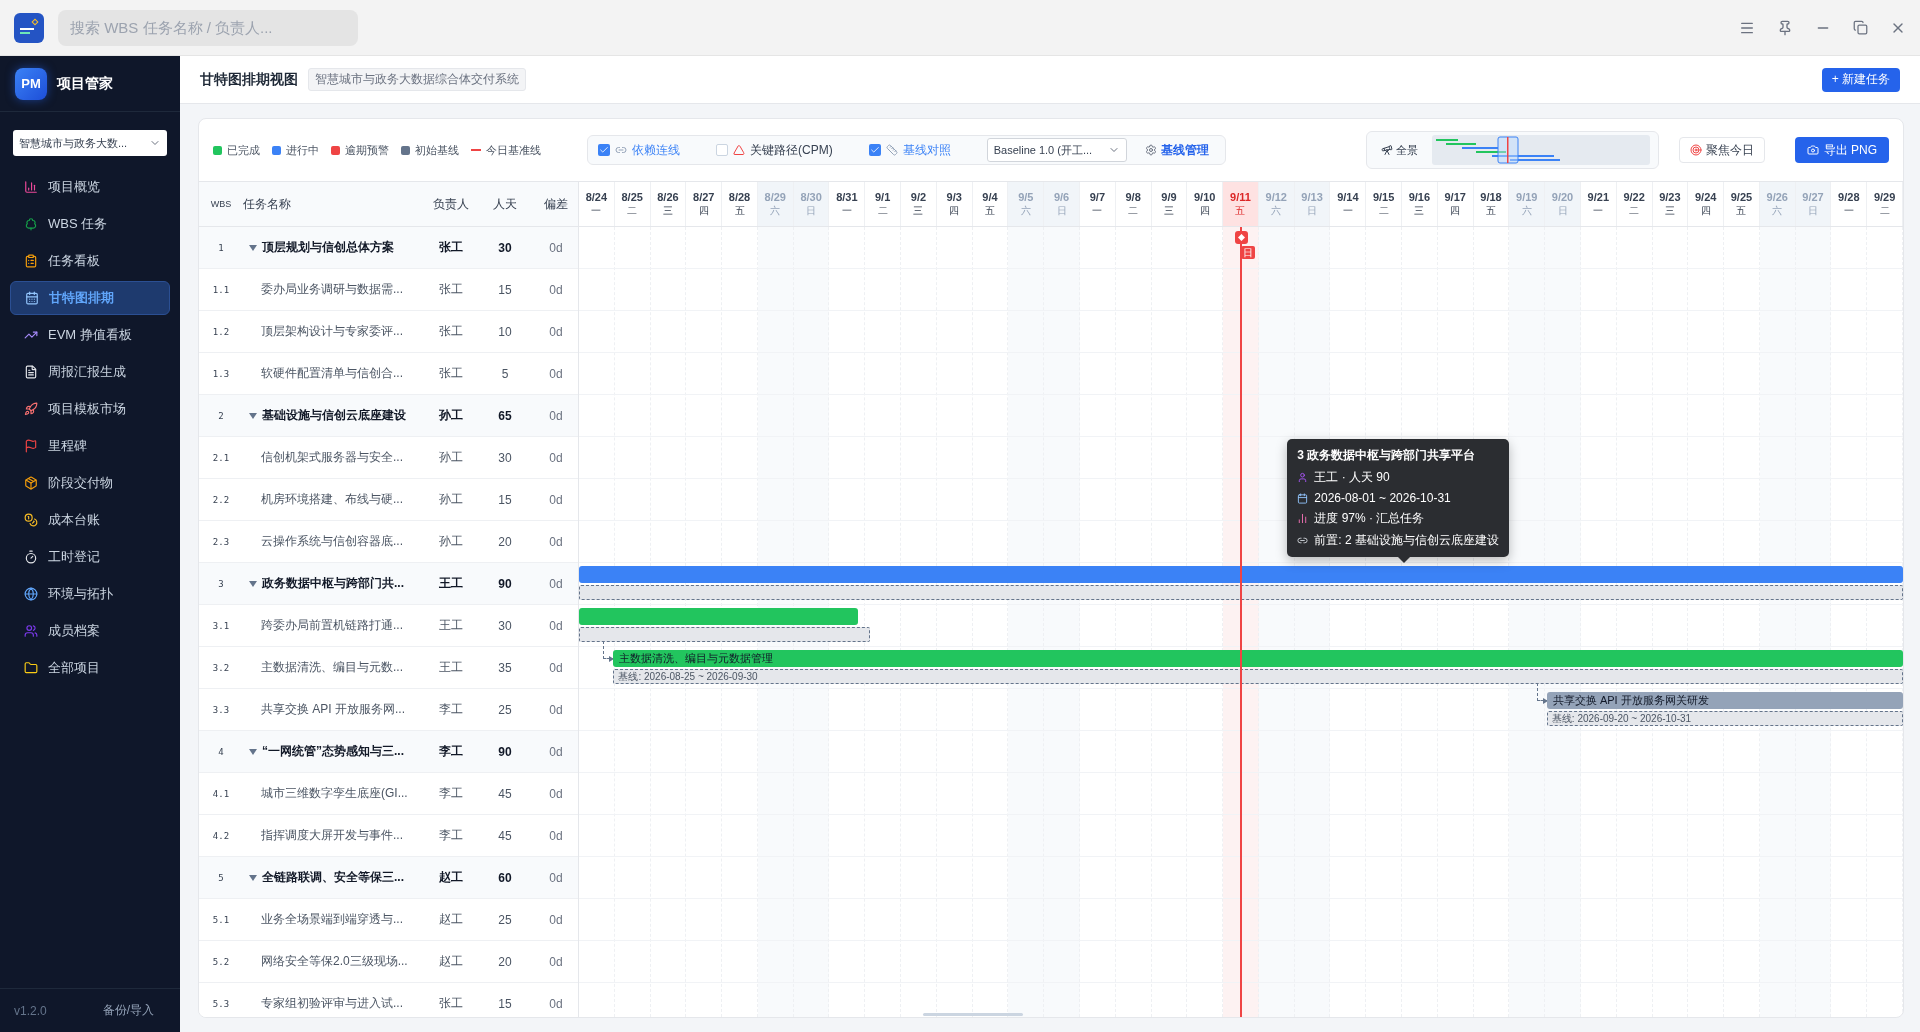 This screenshot has width=1920, height=1032. Describe the element at coordinates (1598, 196) in the screenshot. I see `day-date: 9/21` at that location.